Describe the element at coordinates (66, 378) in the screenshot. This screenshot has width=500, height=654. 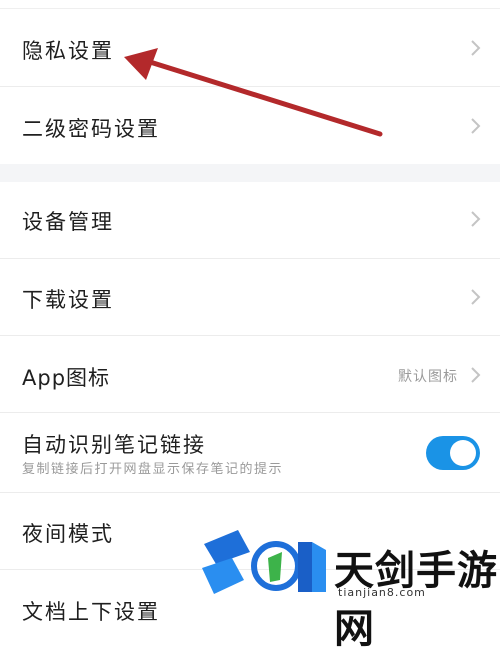
I see `settings-item-label: App图标` at that location.